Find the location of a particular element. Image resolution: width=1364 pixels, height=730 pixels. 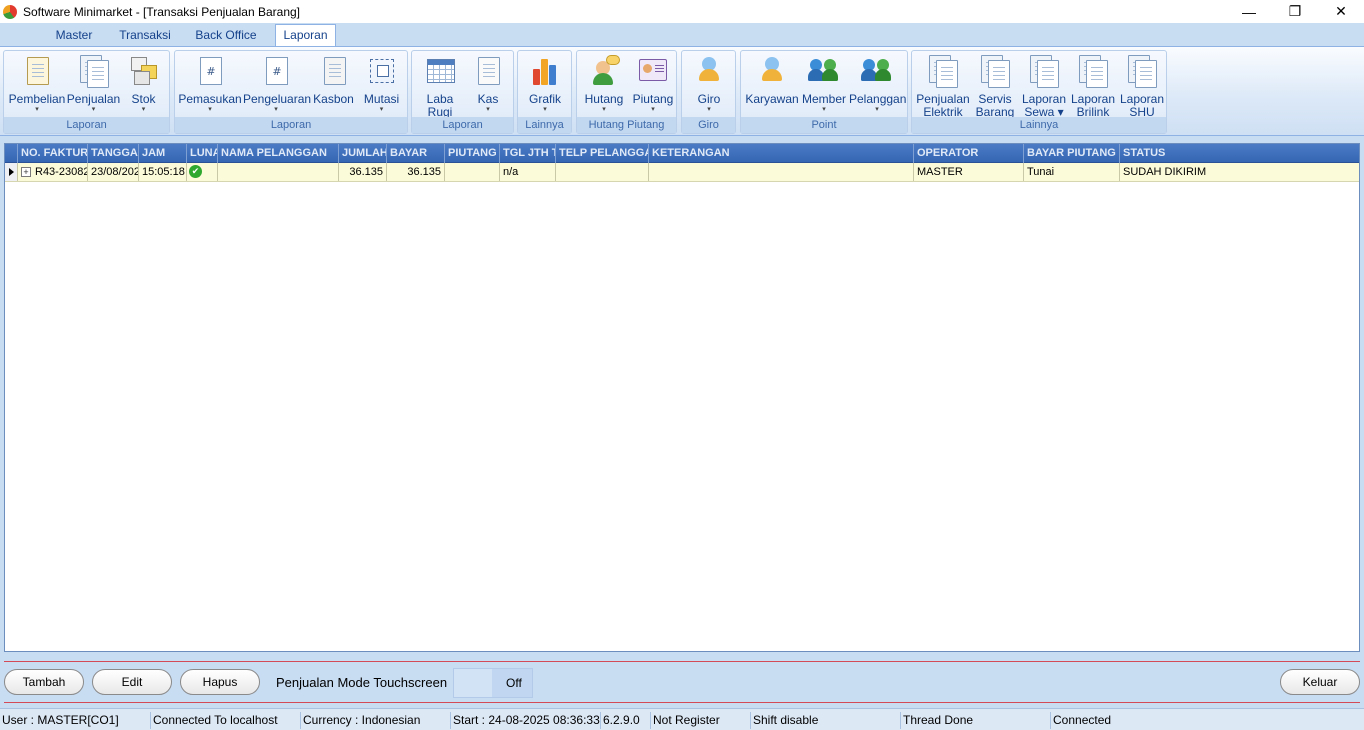

cell-keterangan is located at coordinates (781, 172).